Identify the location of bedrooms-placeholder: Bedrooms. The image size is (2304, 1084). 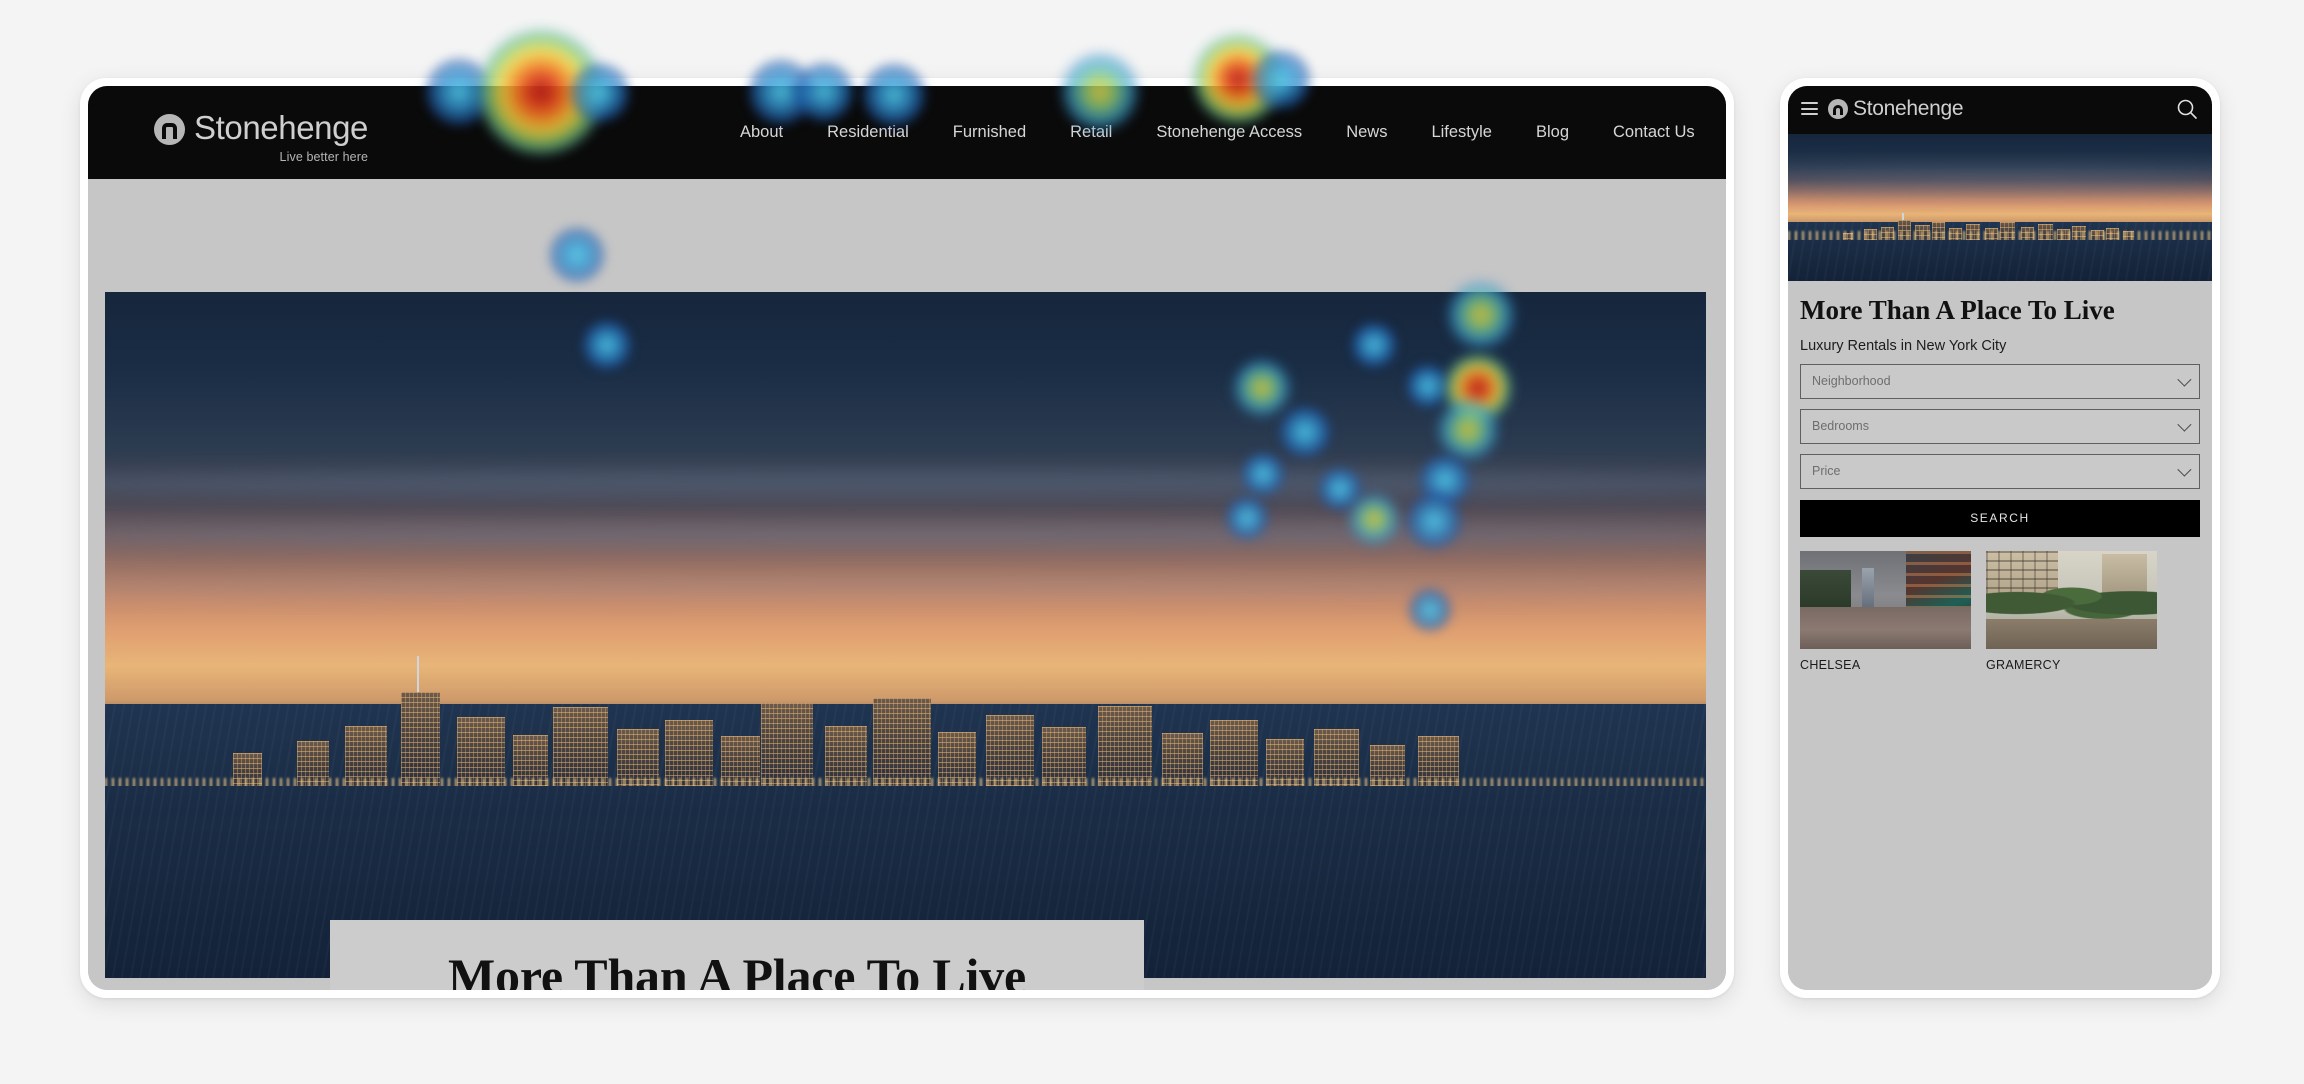
(1840, 426).